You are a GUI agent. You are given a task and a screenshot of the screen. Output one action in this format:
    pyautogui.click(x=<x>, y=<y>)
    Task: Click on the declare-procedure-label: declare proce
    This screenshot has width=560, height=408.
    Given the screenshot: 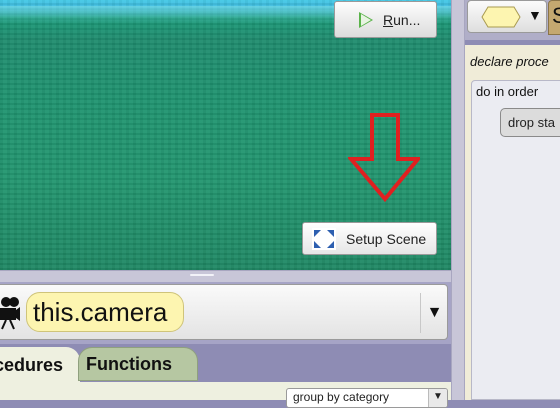 What is the action you would take?
    pyautogui.click(x=509, y=61)
    